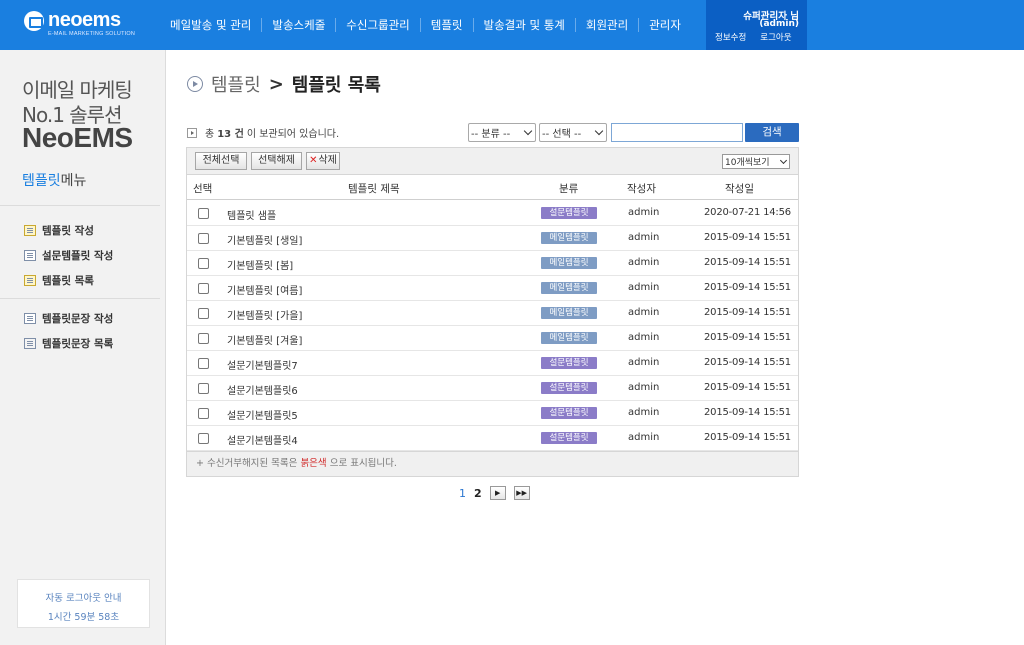 The width and height of the screenshot is (1024, 645). What do you see at coordinates (210, 134) in the screenshot?
I see `count-prefix: 총` at bounding box center [210, 134].